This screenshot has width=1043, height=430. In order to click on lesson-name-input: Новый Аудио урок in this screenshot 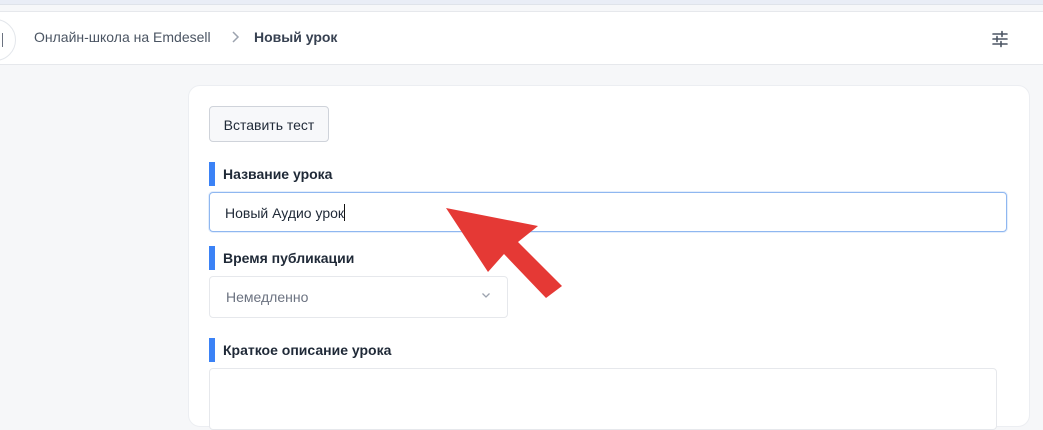, I will do `click(608, 212)`.